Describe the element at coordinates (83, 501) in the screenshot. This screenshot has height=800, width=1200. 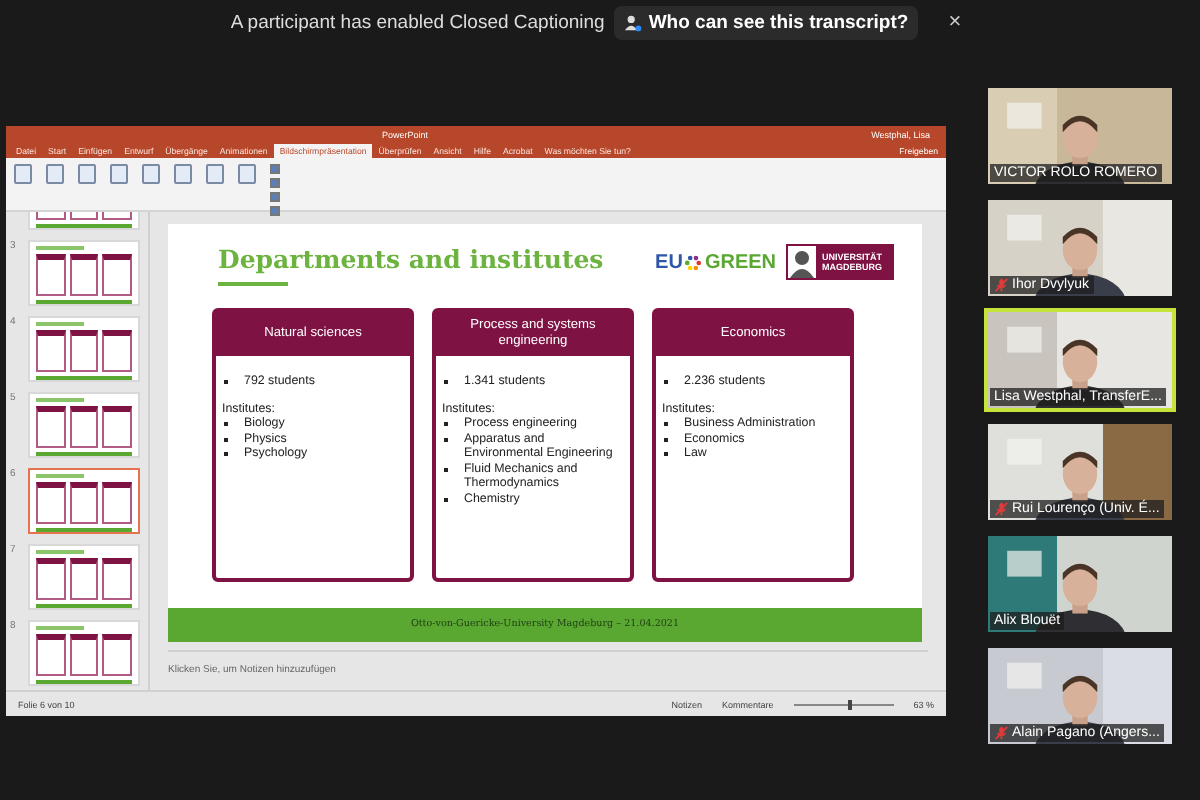
I see `slide-thumbnail` at that location.